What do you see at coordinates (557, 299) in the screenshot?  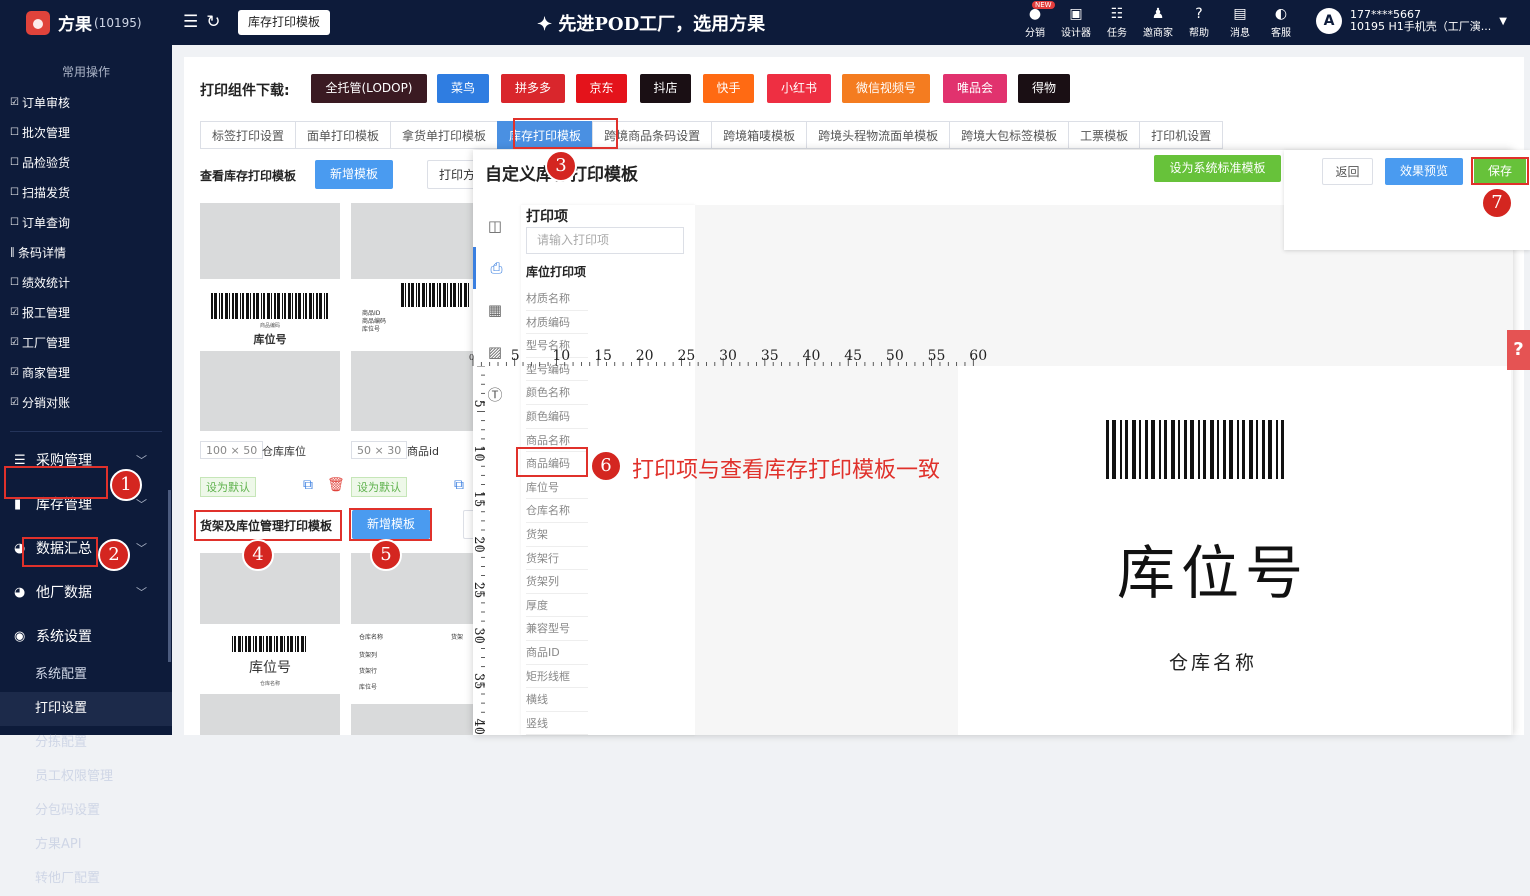 I see `print-item: 材质名称` at bounding box center [557, 299].